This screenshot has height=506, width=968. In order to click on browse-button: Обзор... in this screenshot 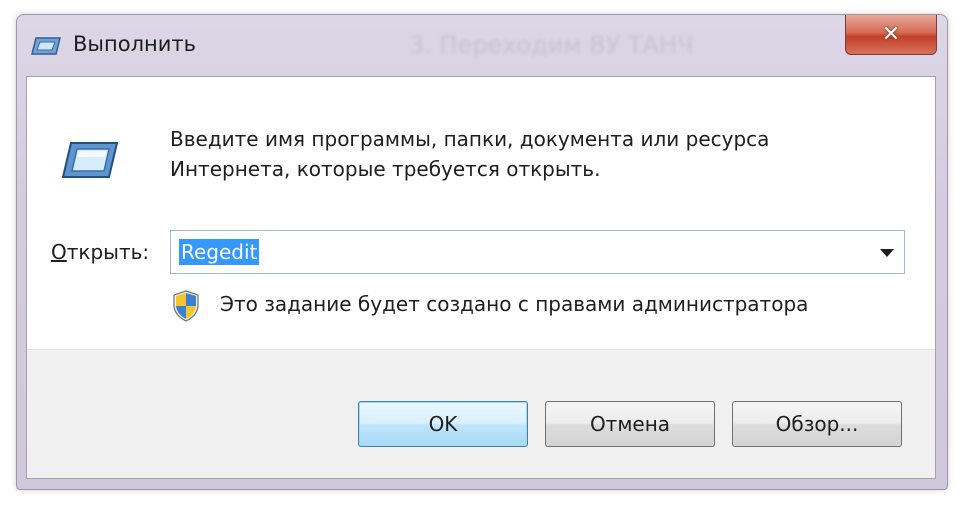, I will do `click(817, 424)`.